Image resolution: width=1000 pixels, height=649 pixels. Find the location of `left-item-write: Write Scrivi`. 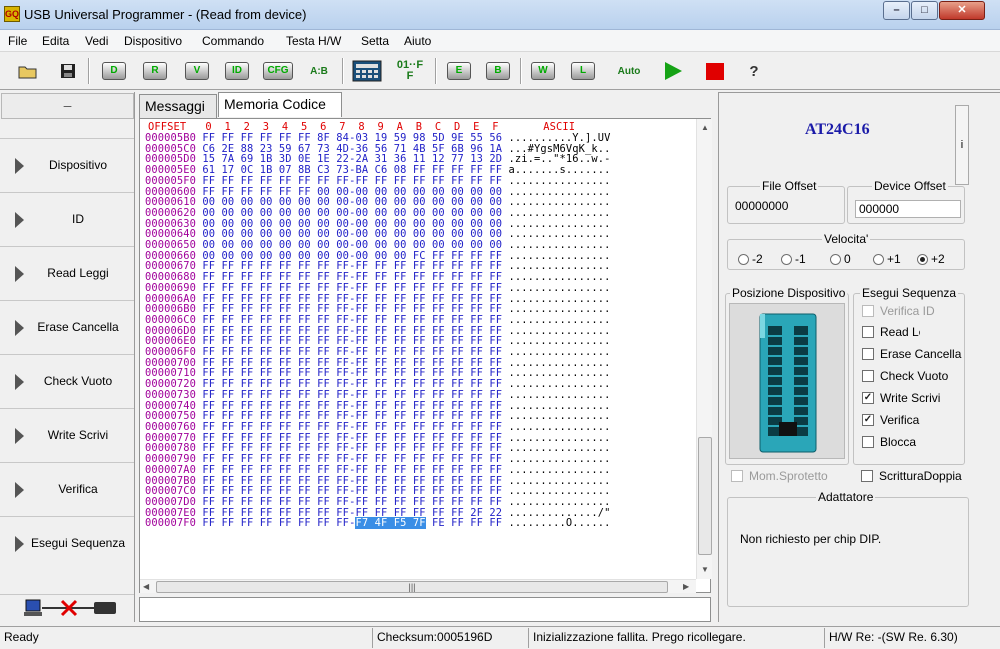

left-item-write: Write Scrivi is located at coordinates (67, 435).